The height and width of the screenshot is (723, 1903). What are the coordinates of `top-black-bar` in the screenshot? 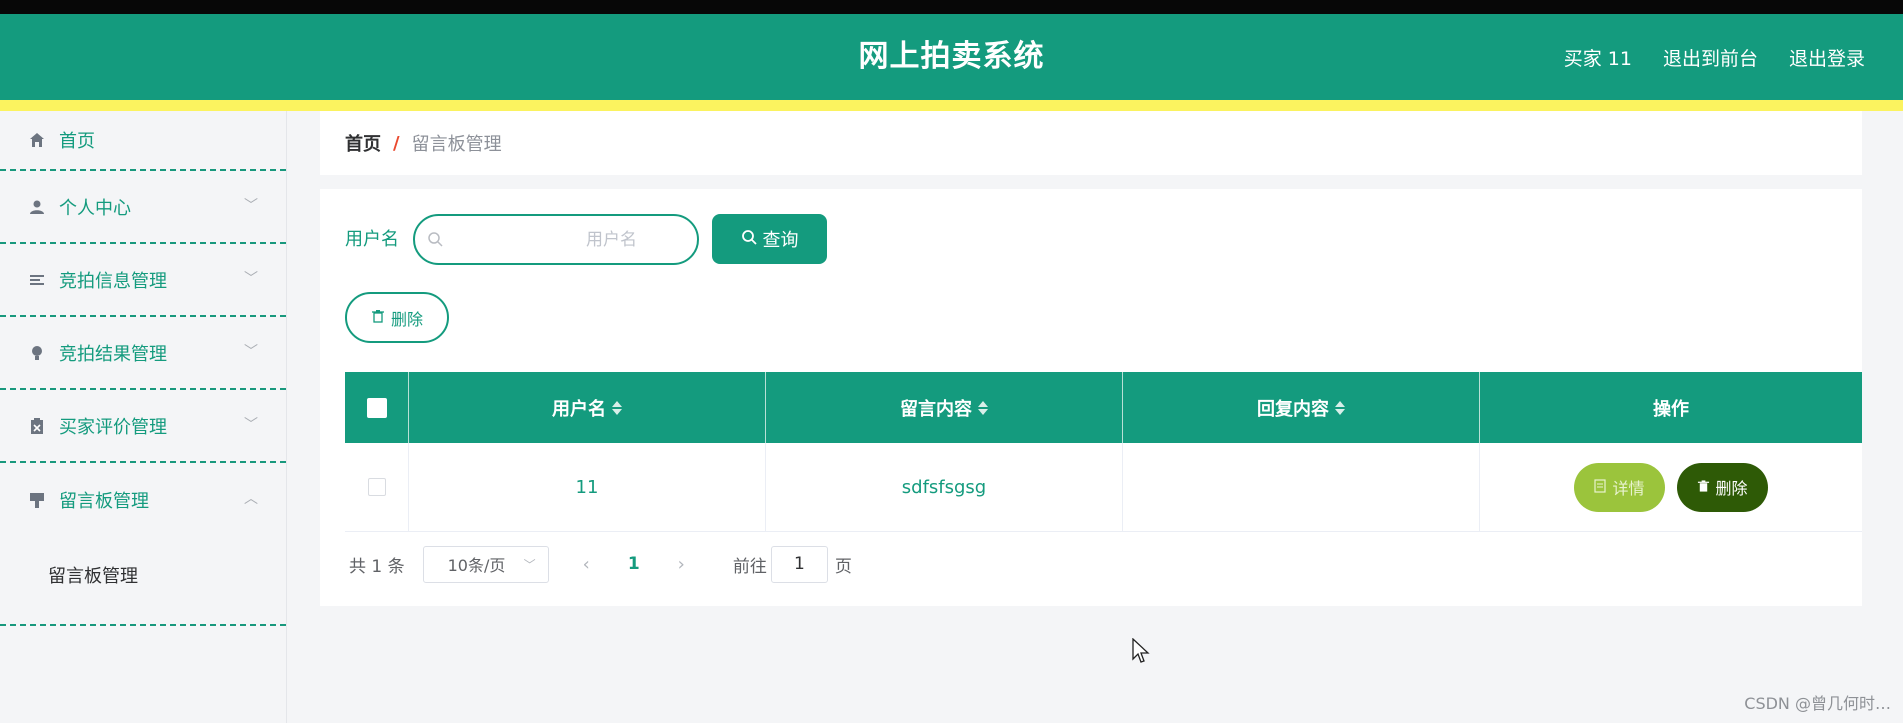 It's located at (951, 7).